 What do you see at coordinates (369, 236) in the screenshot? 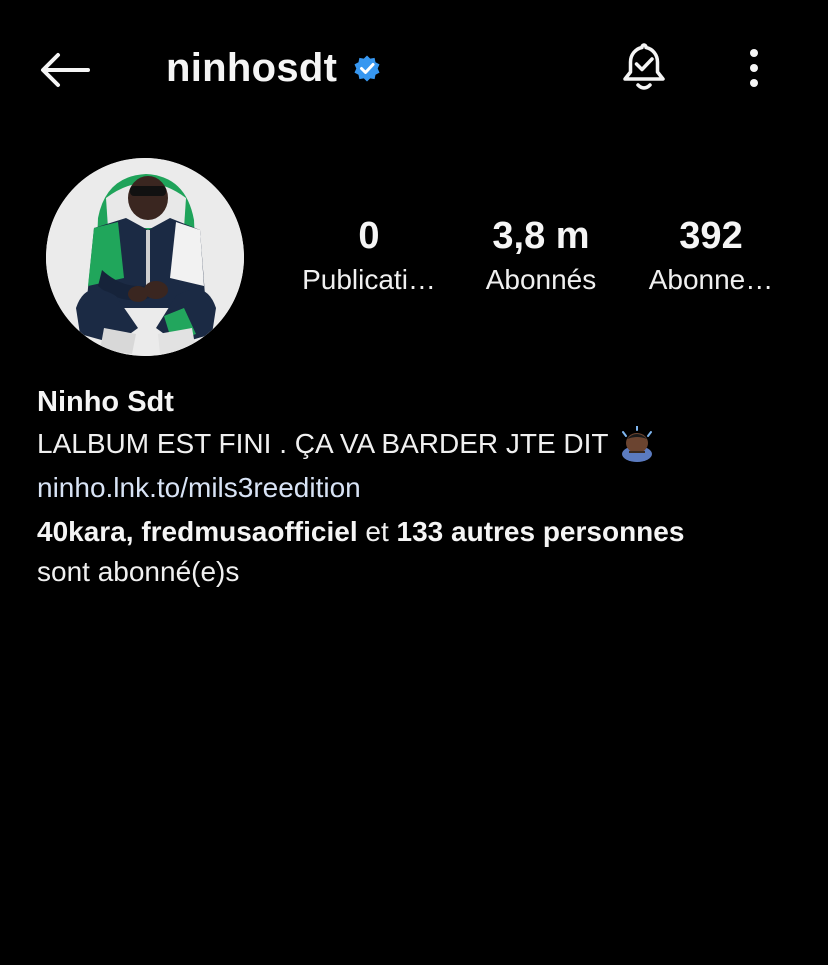
I see `posts-count: 0` at bounding box center [369, 236].